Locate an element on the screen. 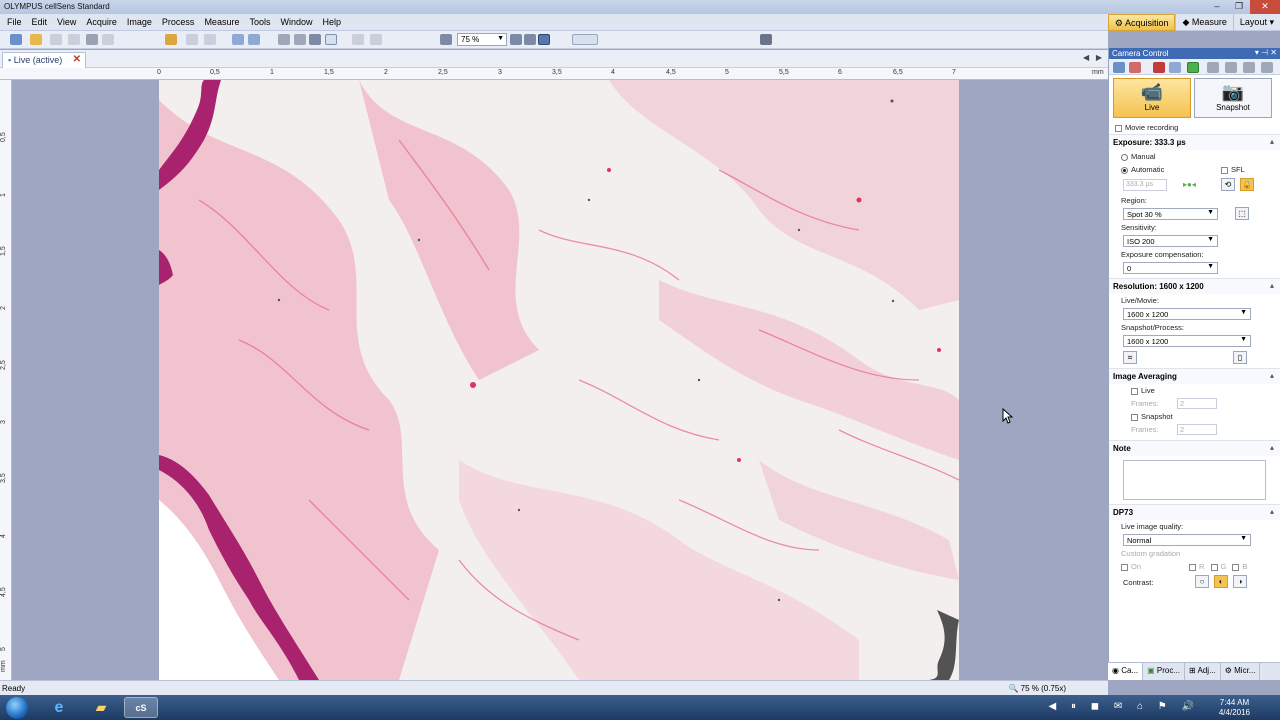  gradation-on-checkbox is located at coordinates (1124, 567).